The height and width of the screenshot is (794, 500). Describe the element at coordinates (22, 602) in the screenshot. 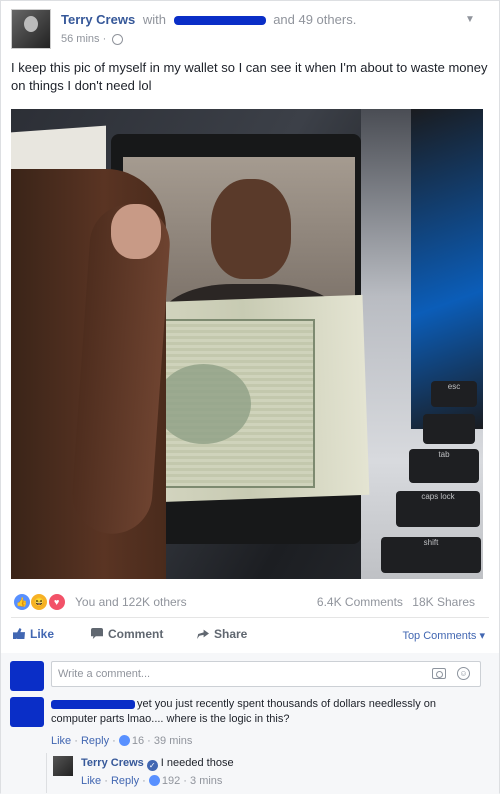

I see `like-reaction-icon: 👍` at that location.